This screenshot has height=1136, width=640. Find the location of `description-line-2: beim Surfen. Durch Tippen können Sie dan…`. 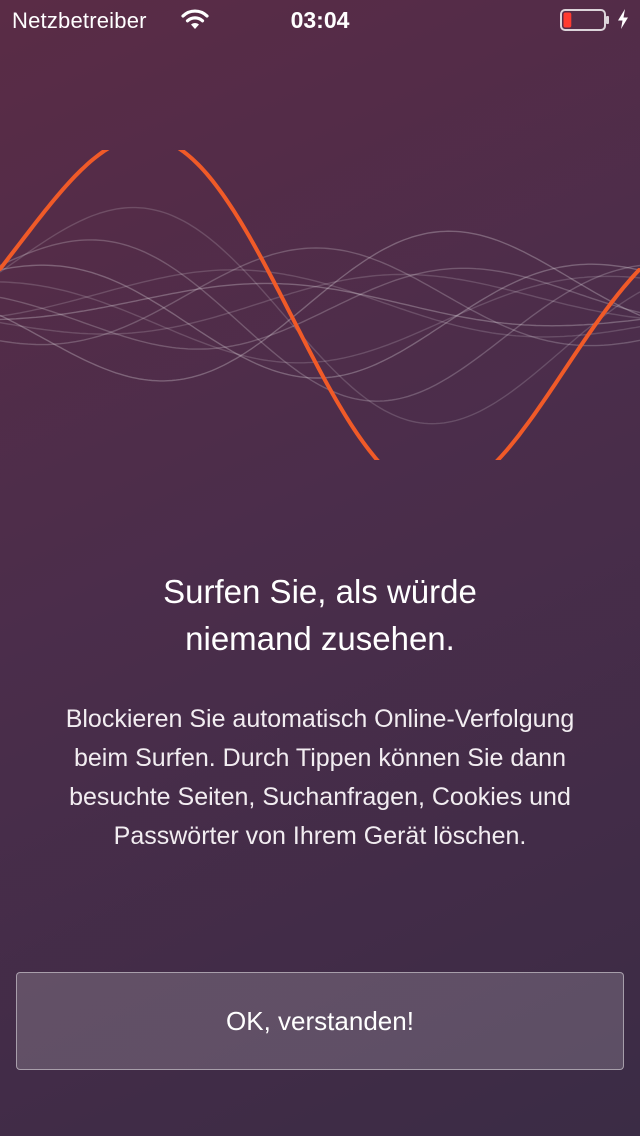

description-line-2: beim Surfen. Durch Tippen können Sie dan… is located at coordinates (320, 758).